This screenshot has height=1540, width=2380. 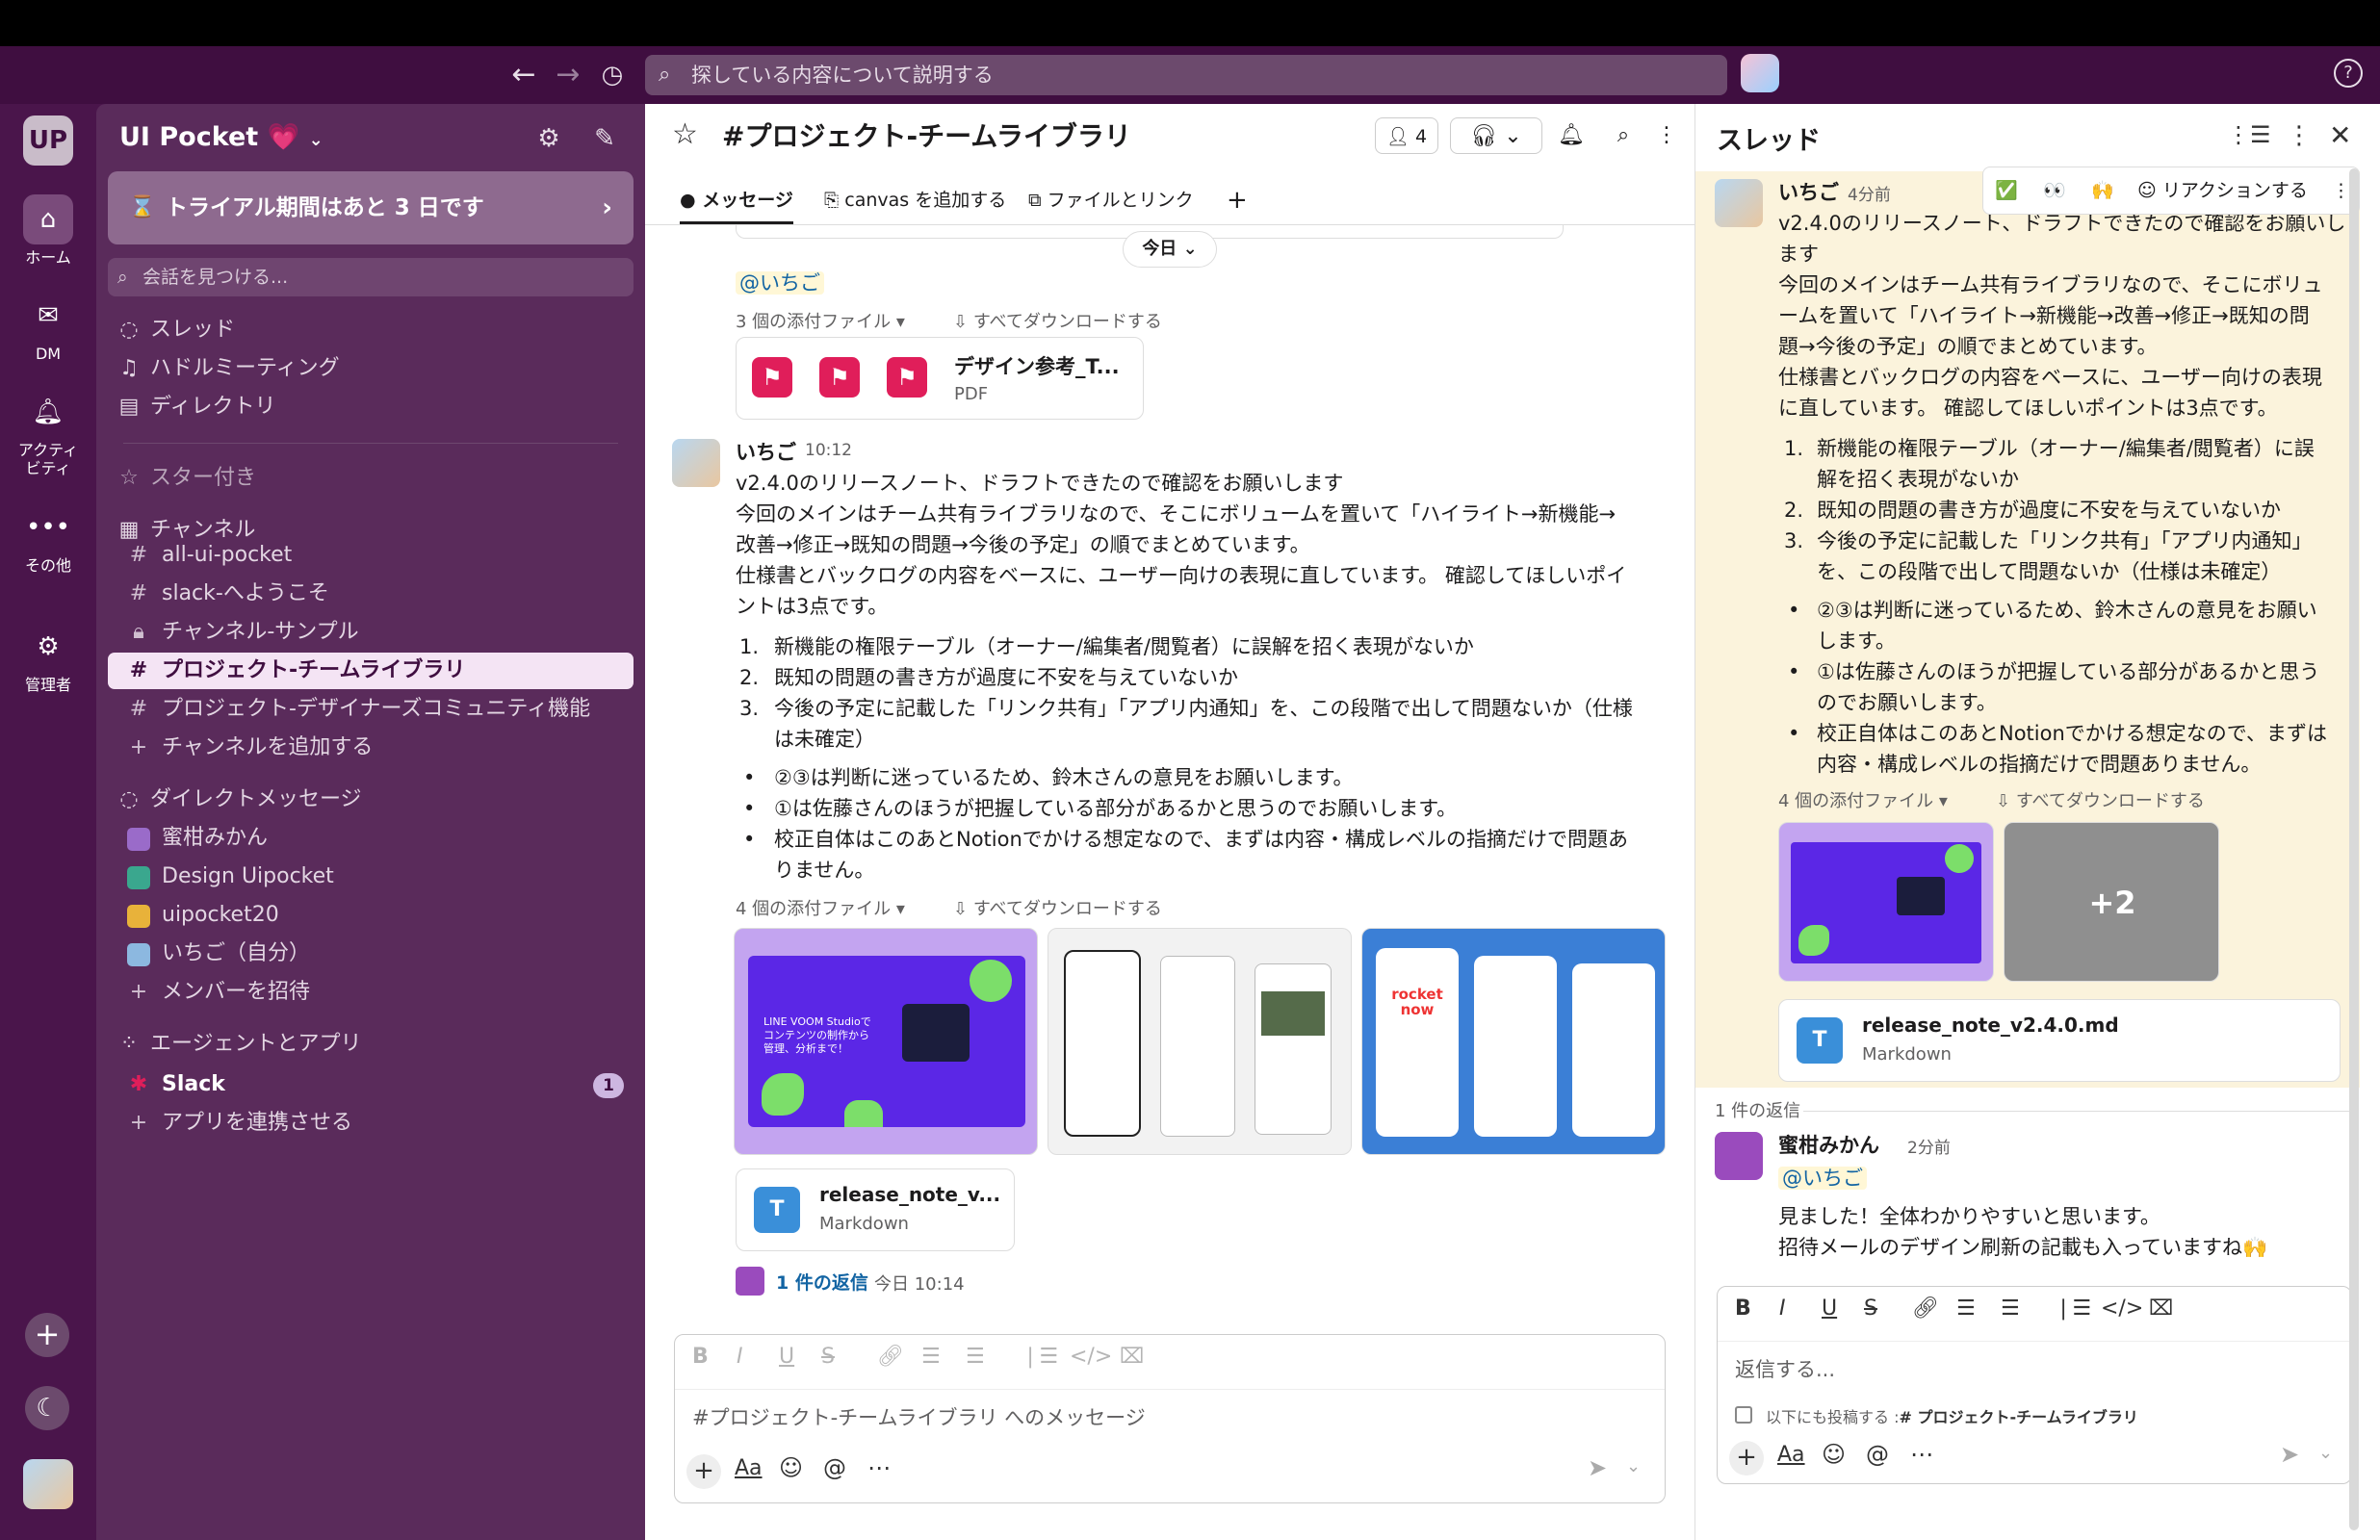 What do you see at coordinates (613, 75) in the screenshot?
I see `history-icon: ◷` at bounding box center [613, 75].